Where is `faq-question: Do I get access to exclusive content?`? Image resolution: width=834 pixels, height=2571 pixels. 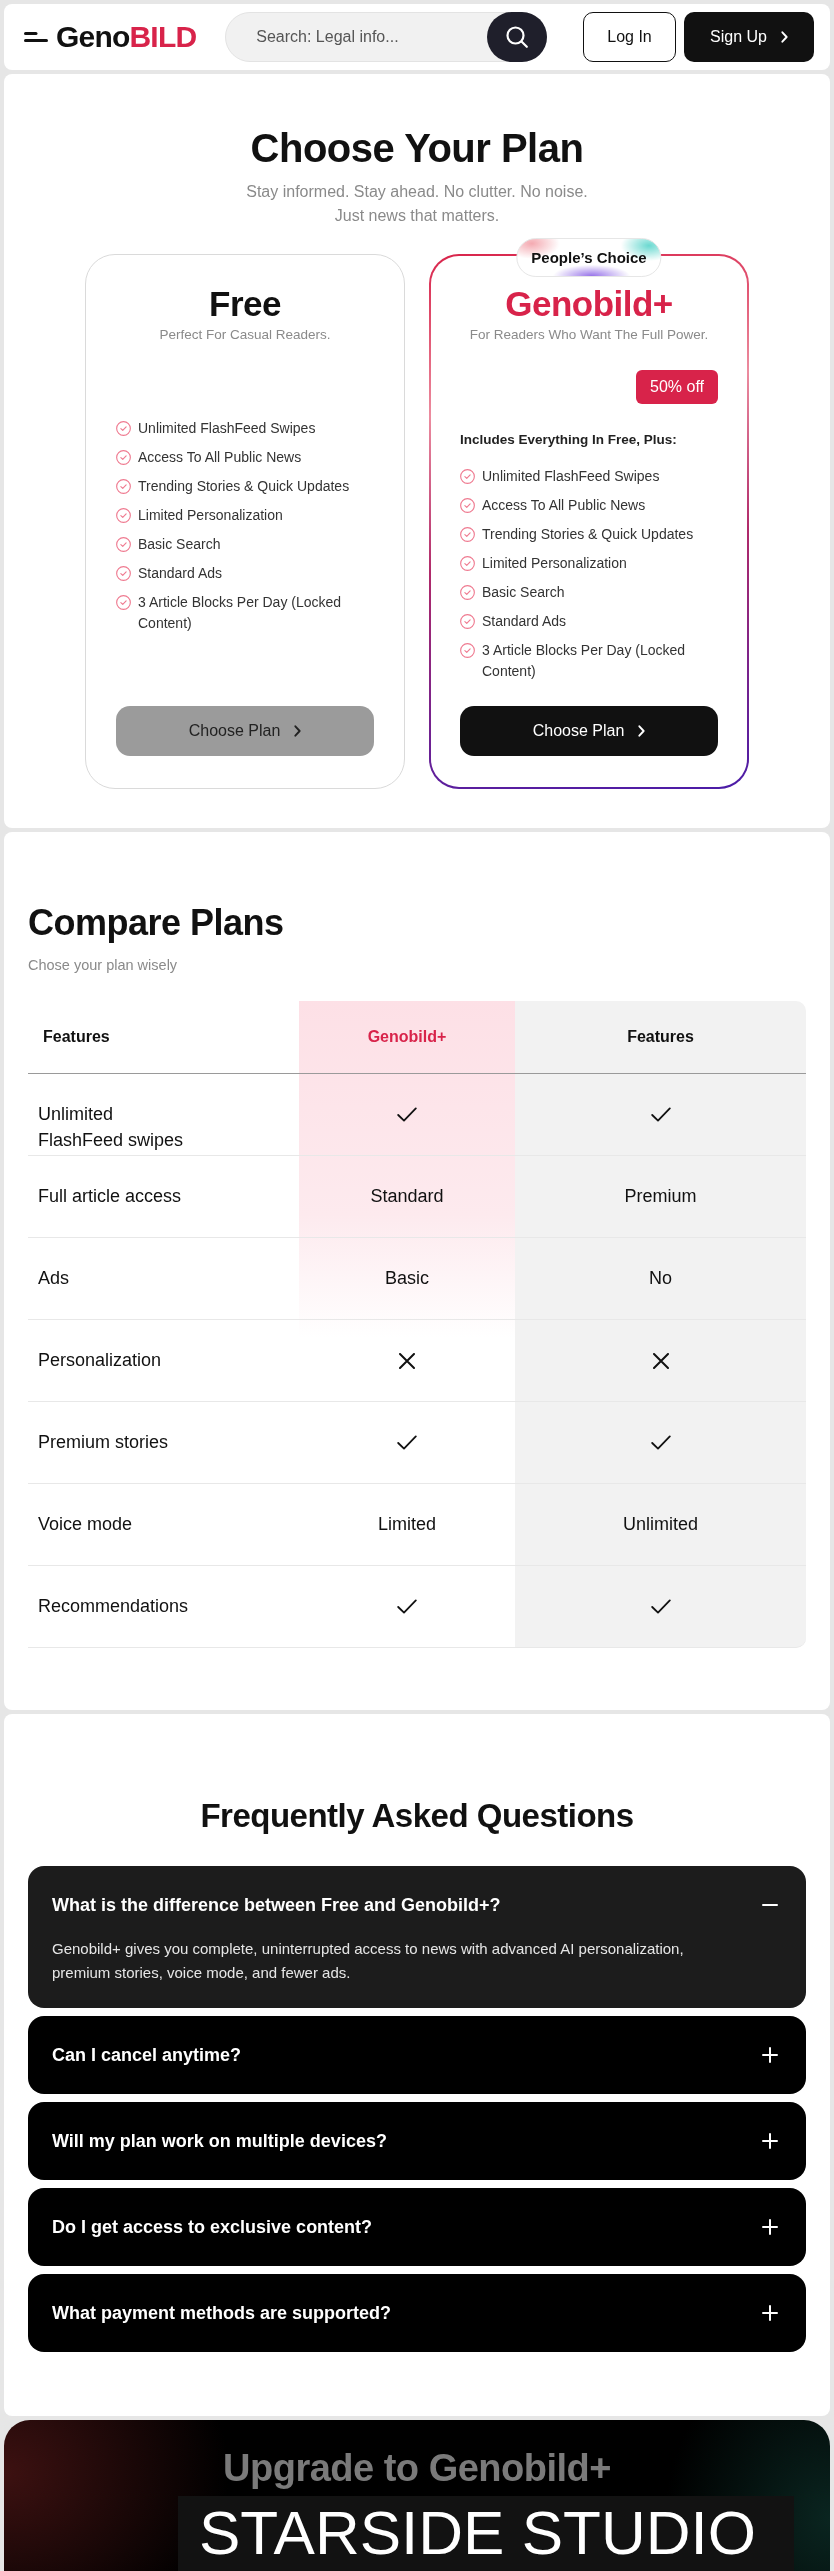 faq-question: Do I get access to exclusive content? is located at coordinates (415, 2227).